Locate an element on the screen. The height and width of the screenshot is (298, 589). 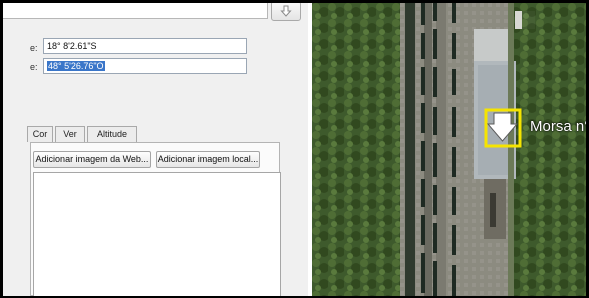
tab-color: Cor is located at coordinates (40, 134).